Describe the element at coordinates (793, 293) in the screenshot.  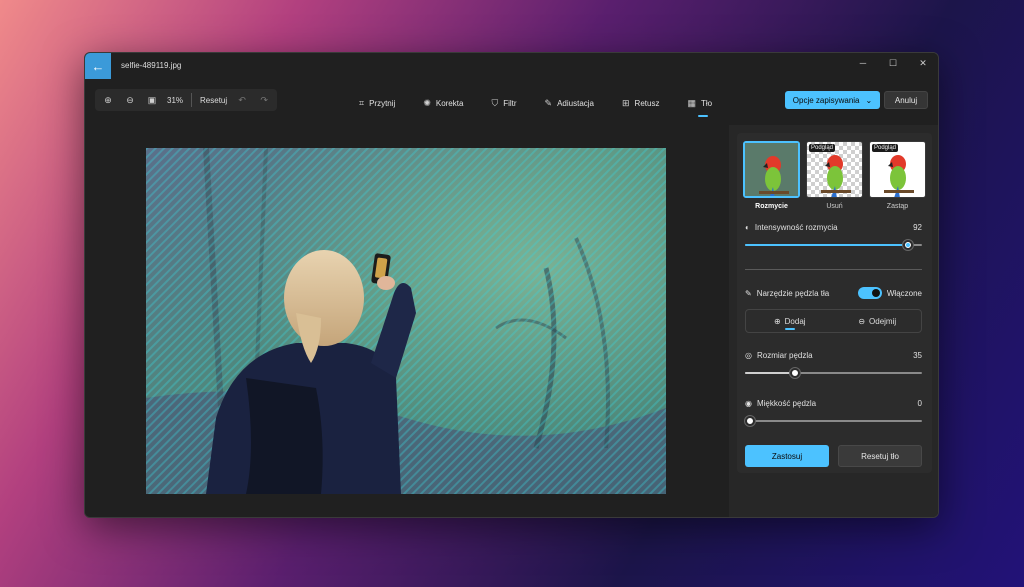
I see `brush-tool-label: Narzędzie pędzla tła` at that location.